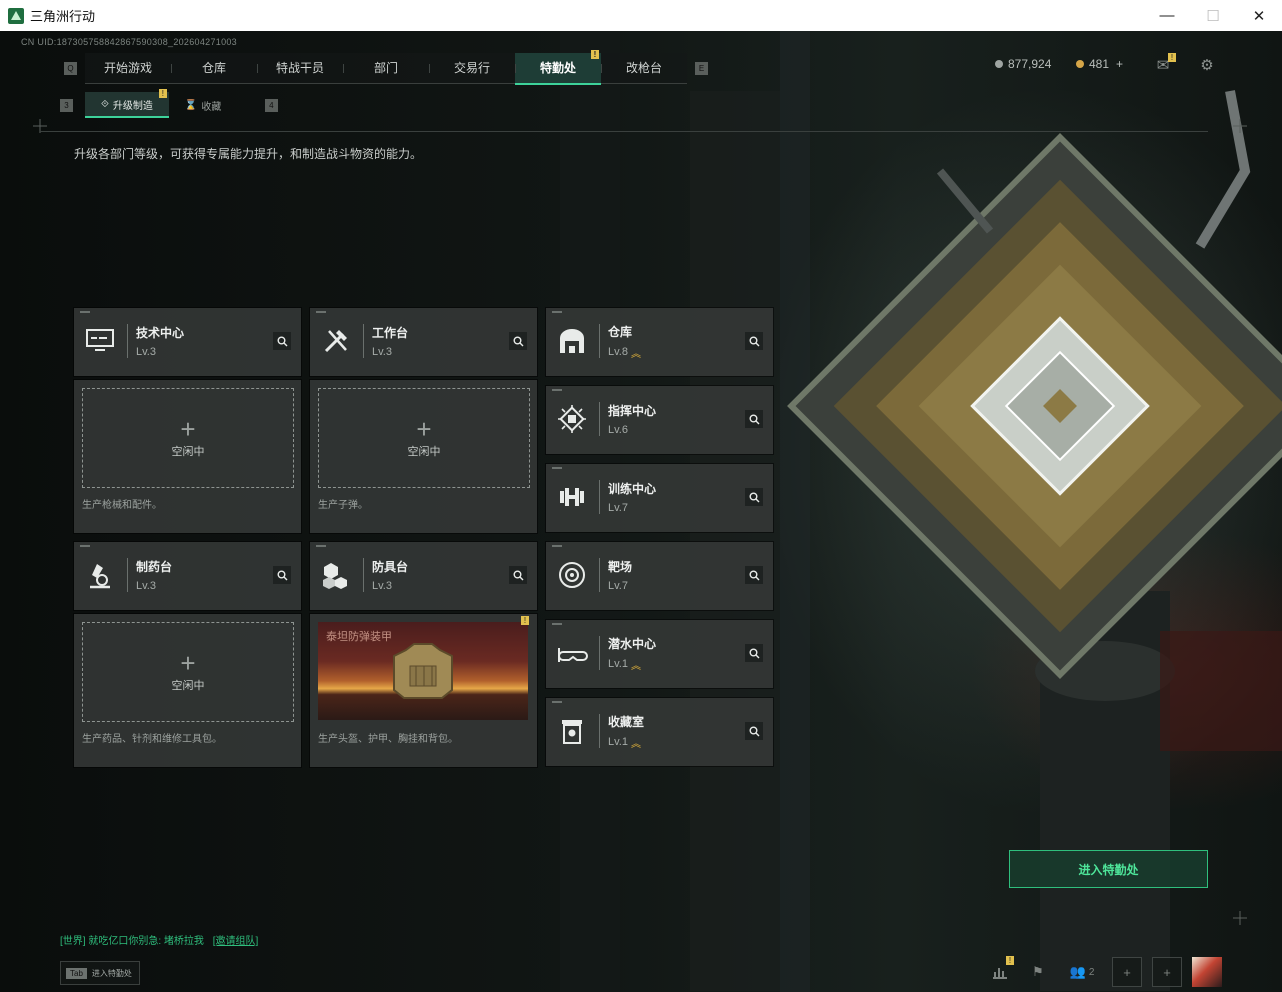 The height and width of the screenshot is (992, 1282). I want to click on dept-card-armor-bench: 防具台 Lv.3, so click(423, 576).